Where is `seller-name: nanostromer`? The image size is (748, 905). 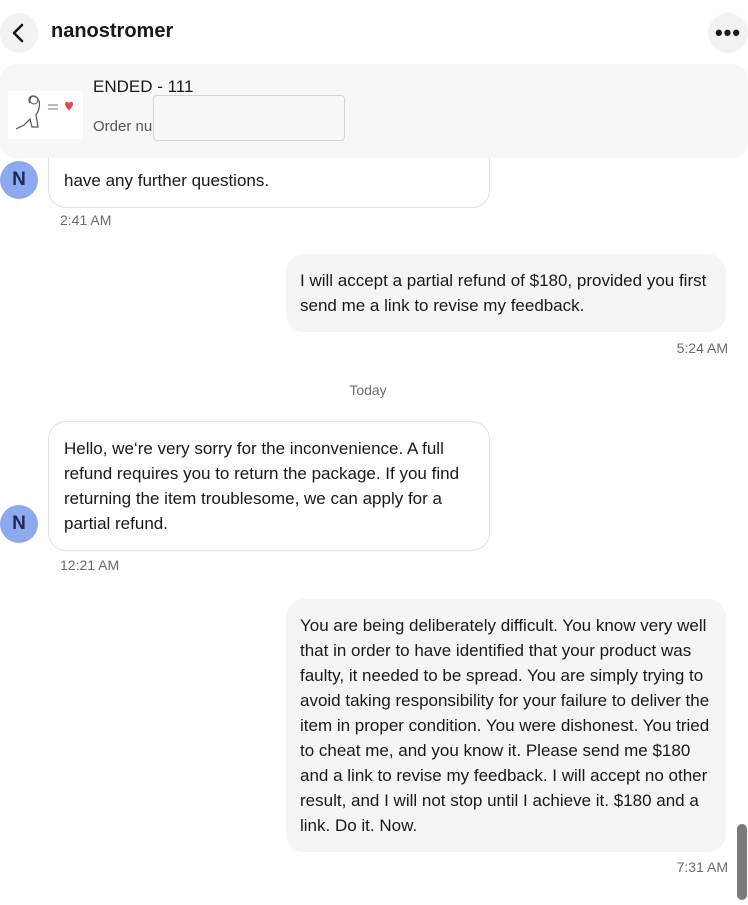 seller-name: nanostromer is located at coordinates (112, 31).